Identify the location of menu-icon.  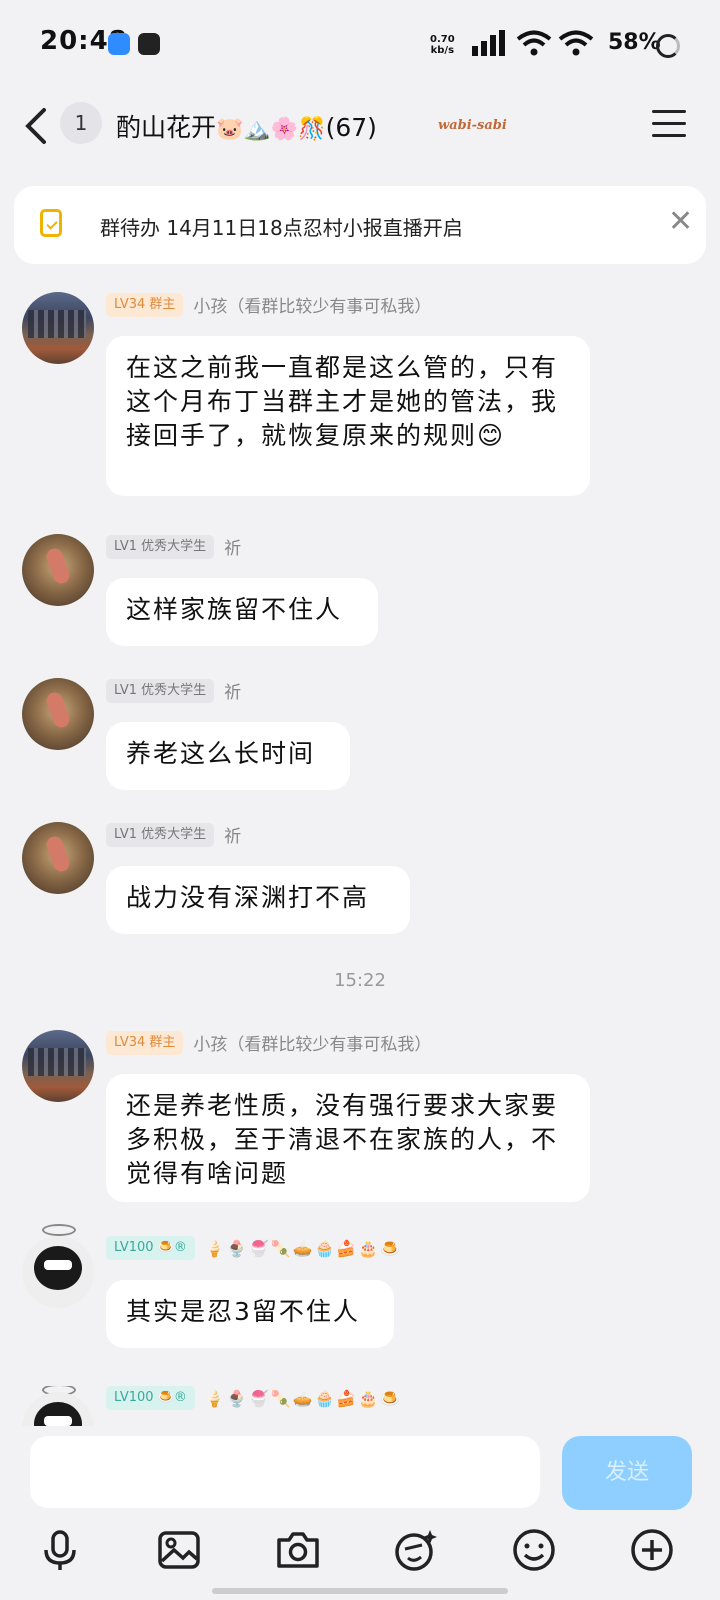
(669, 125).